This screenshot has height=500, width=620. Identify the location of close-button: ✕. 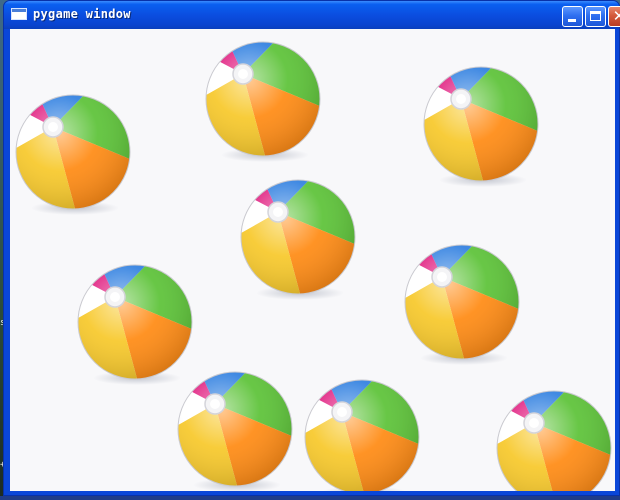
(614, 16).